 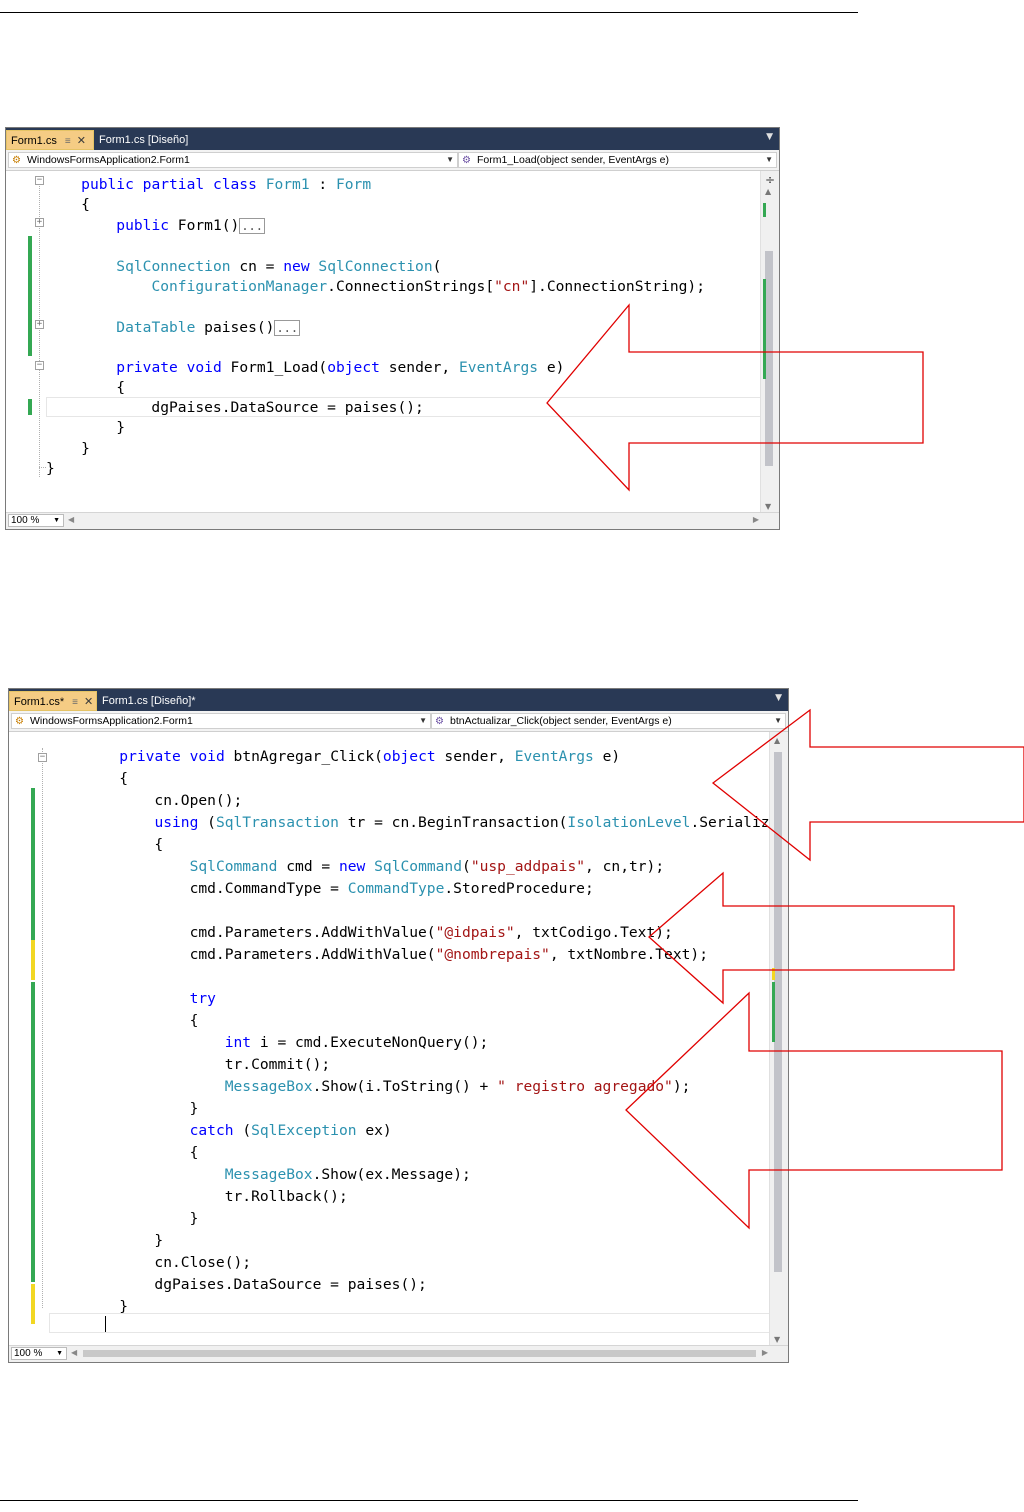 I want to click on annotation-arrows, so click(x=824, y=969).